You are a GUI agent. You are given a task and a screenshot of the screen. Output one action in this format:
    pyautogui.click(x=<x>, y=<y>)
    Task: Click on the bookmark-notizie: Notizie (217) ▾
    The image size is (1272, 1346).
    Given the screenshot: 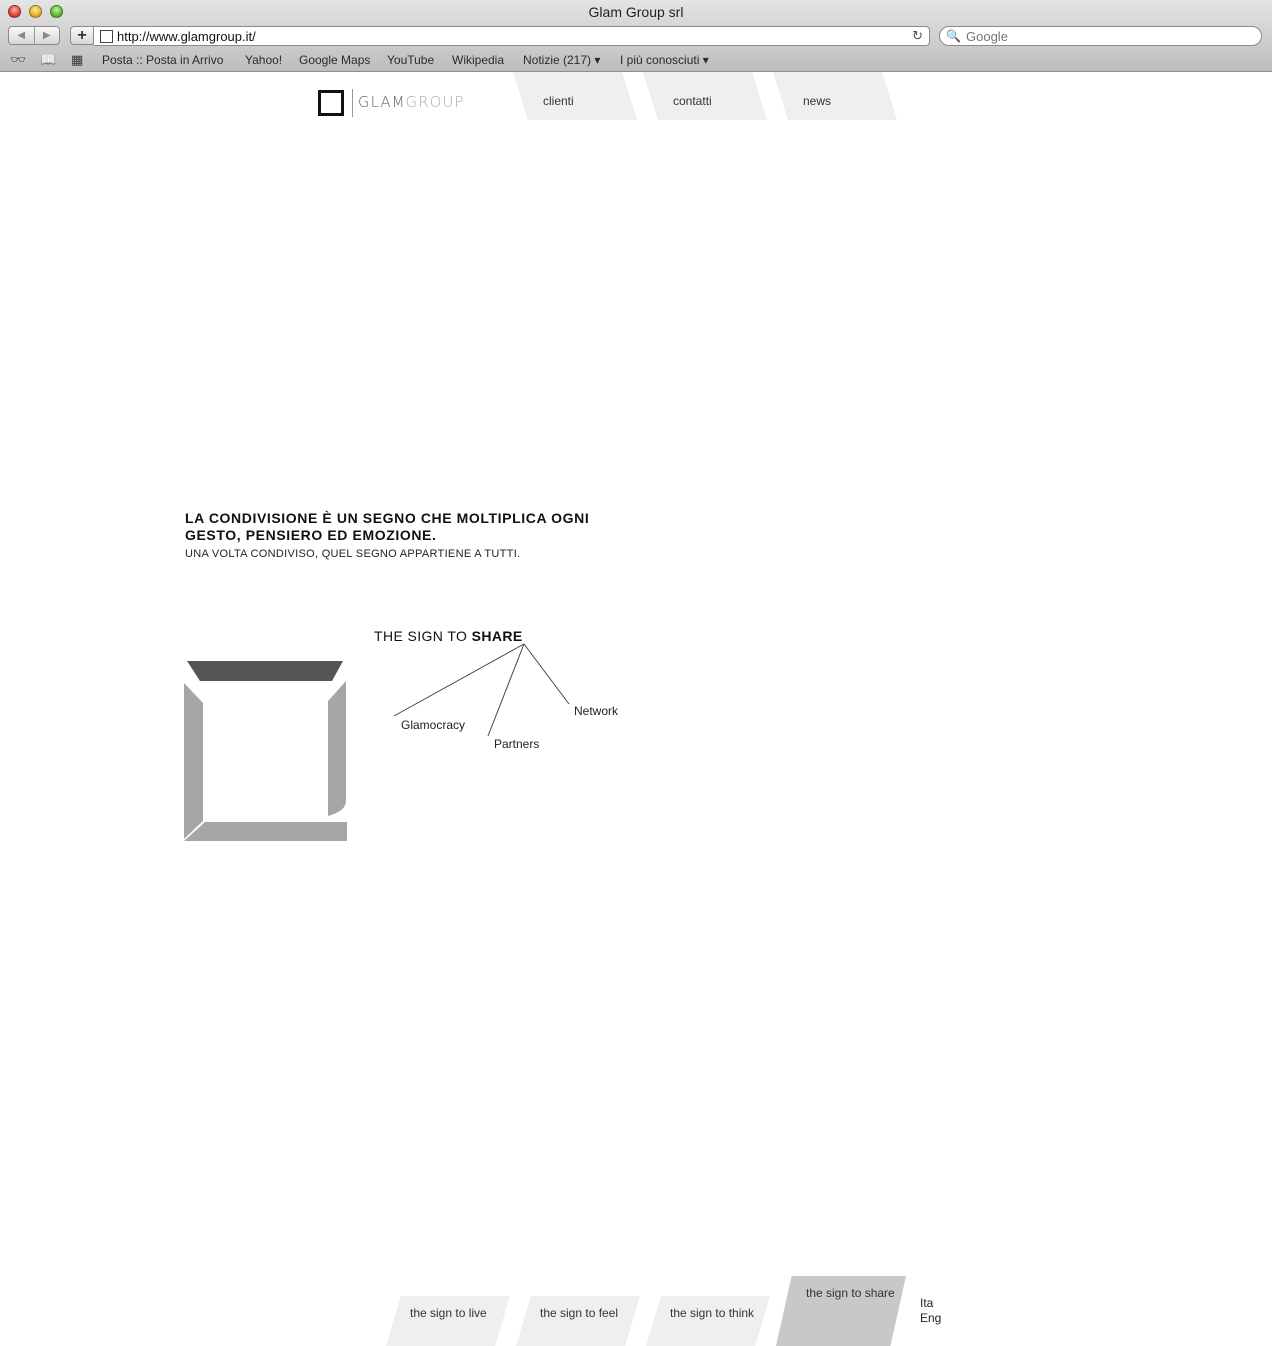 What is the action you would take?
    pyautogui.click(x=561, y=60)
    